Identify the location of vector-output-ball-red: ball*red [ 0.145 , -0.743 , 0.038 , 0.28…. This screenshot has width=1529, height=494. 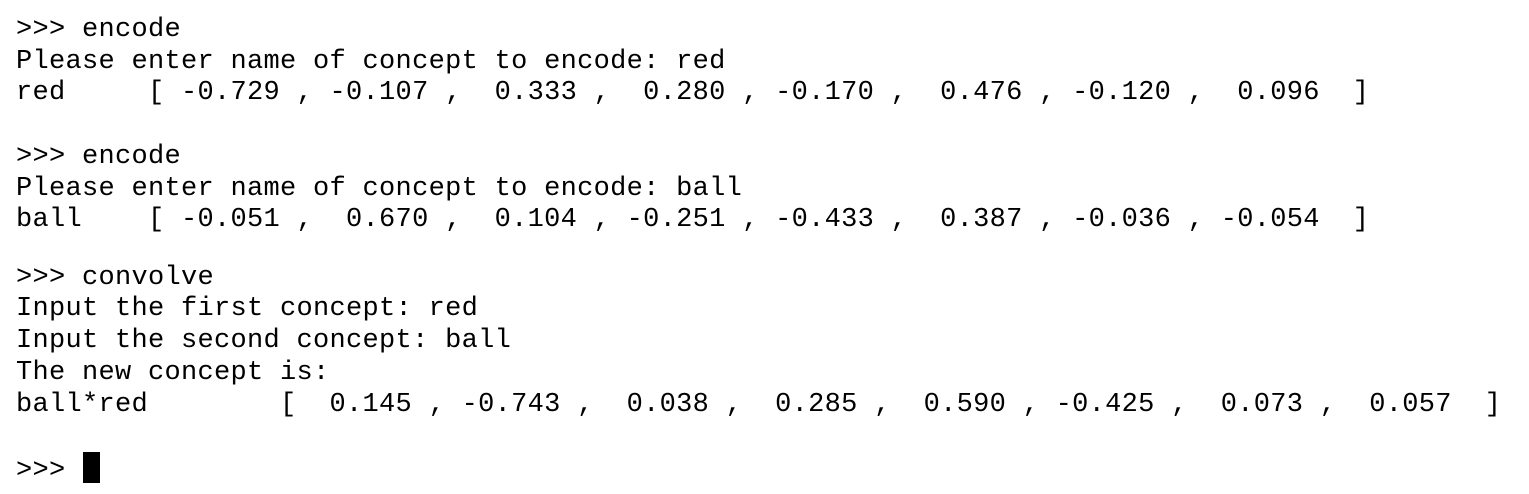
(759, 405).